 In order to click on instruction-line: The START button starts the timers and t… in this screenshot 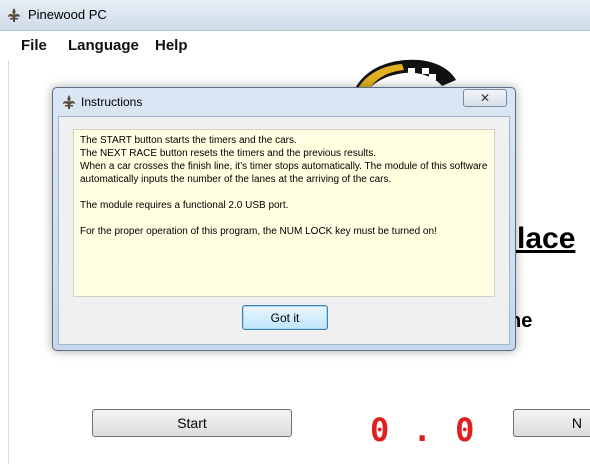, I will do `click(188, 140)`.